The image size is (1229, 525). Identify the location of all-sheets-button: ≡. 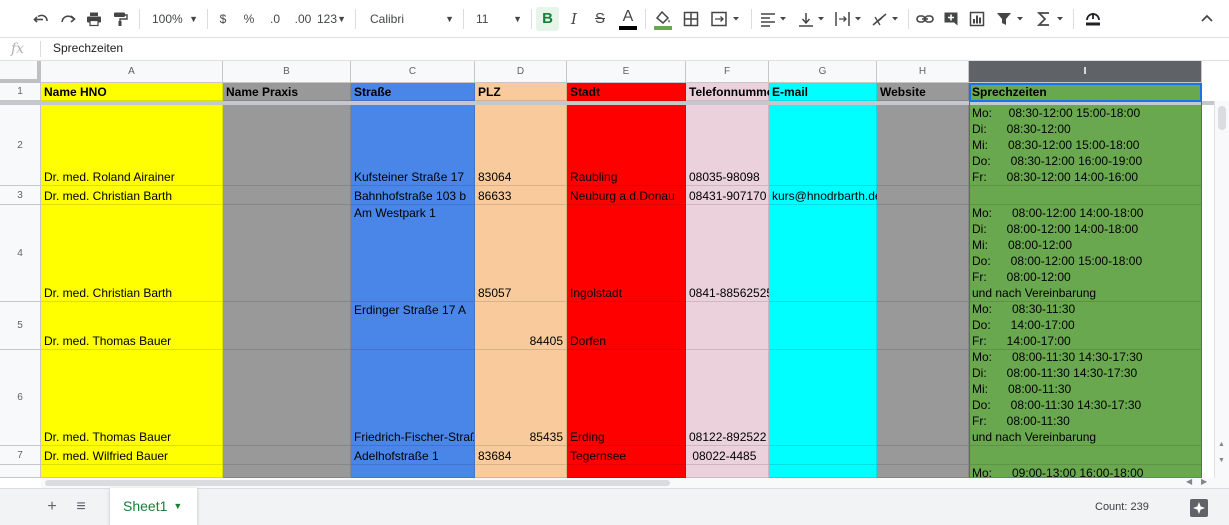
(81, 507).